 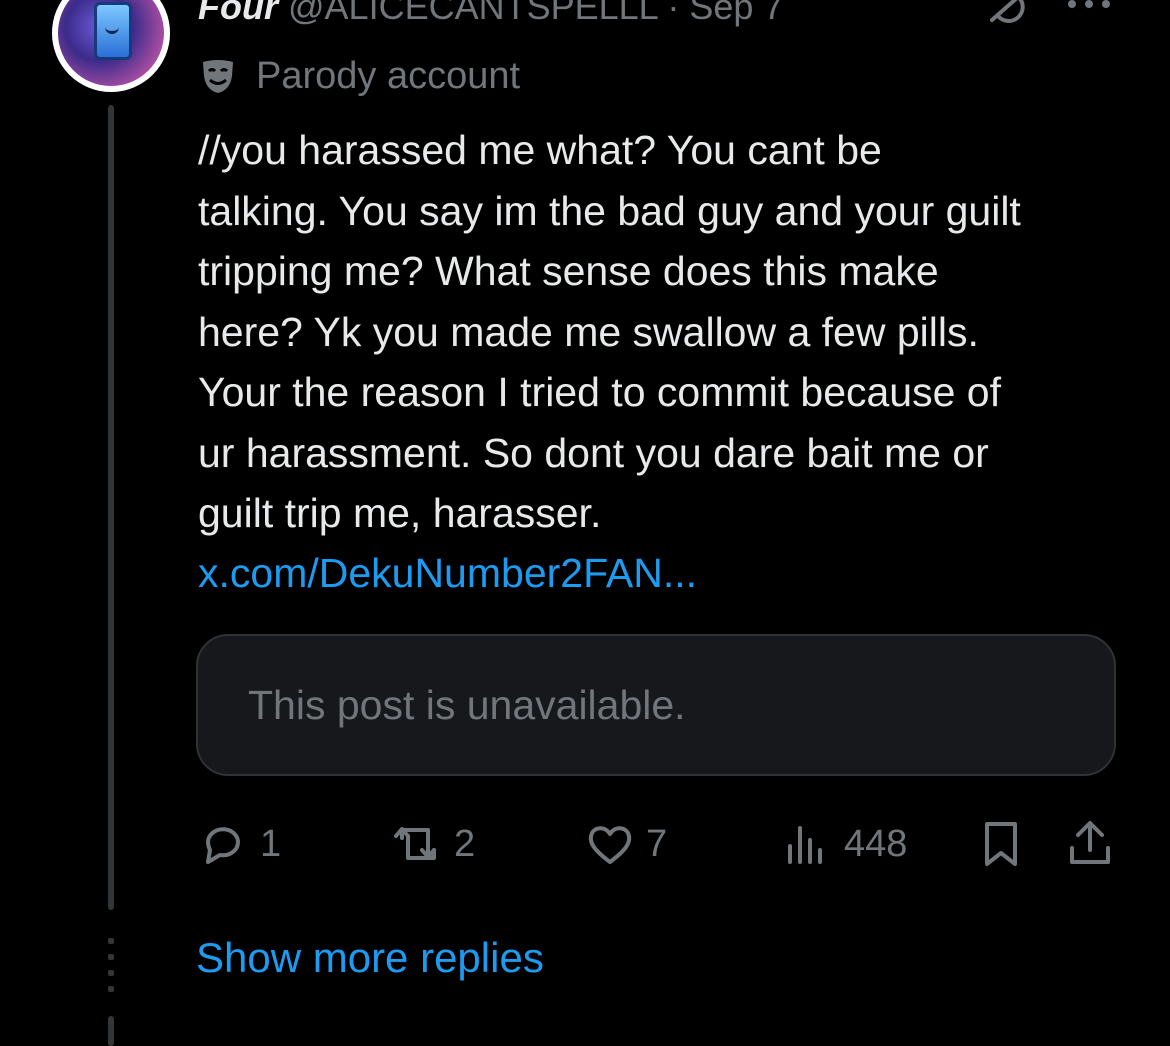 What do you see at coordinates (223, 845) in the screenshot?
I see `reply-icon` at bounding box center [223, 845].